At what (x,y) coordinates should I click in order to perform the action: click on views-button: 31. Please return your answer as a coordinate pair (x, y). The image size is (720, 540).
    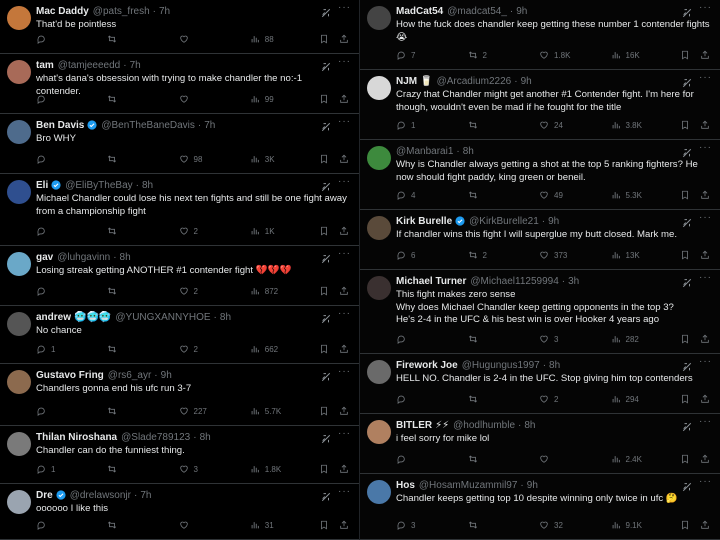
    Looking at the image, I should click on (284, 525).